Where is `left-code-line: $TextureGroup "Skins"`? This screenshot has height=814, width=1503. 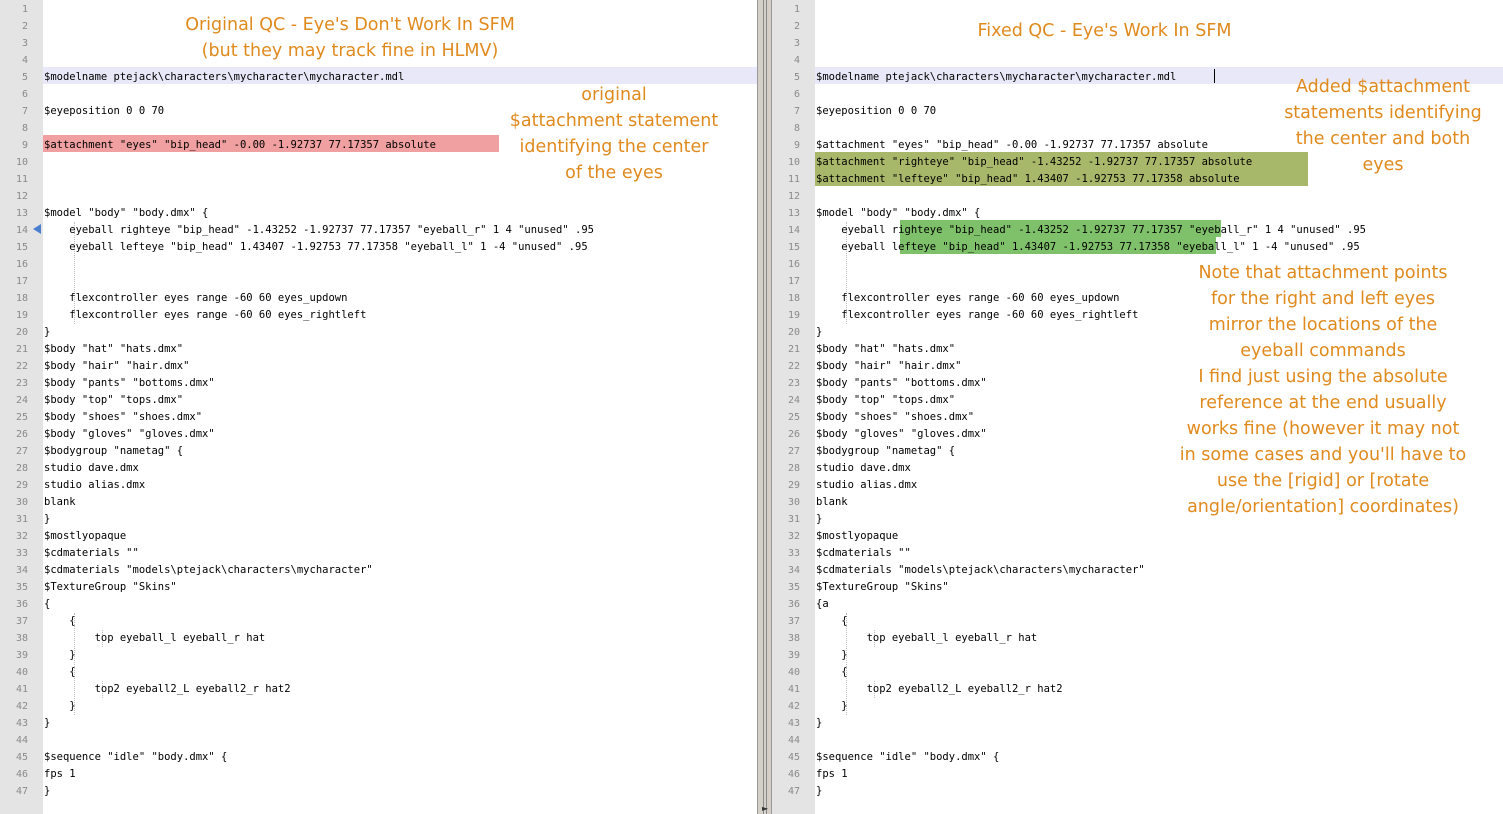
left-code-line: $TextureGroup "Skins" is located at coordinates (110, 587).